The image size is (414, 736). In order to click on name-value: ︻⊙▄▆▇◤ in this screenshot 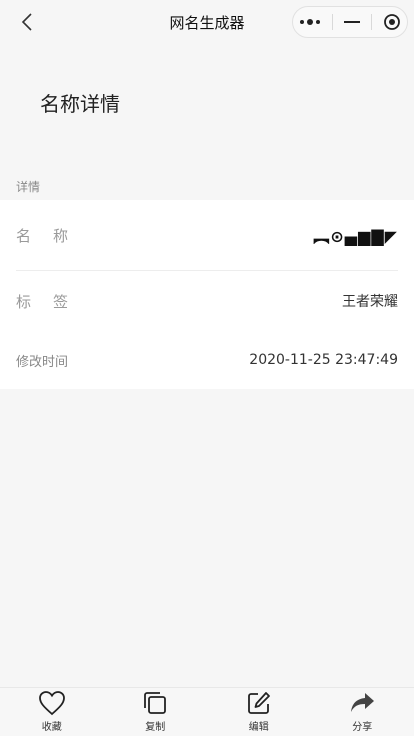, I will do `click(355, 236)`.